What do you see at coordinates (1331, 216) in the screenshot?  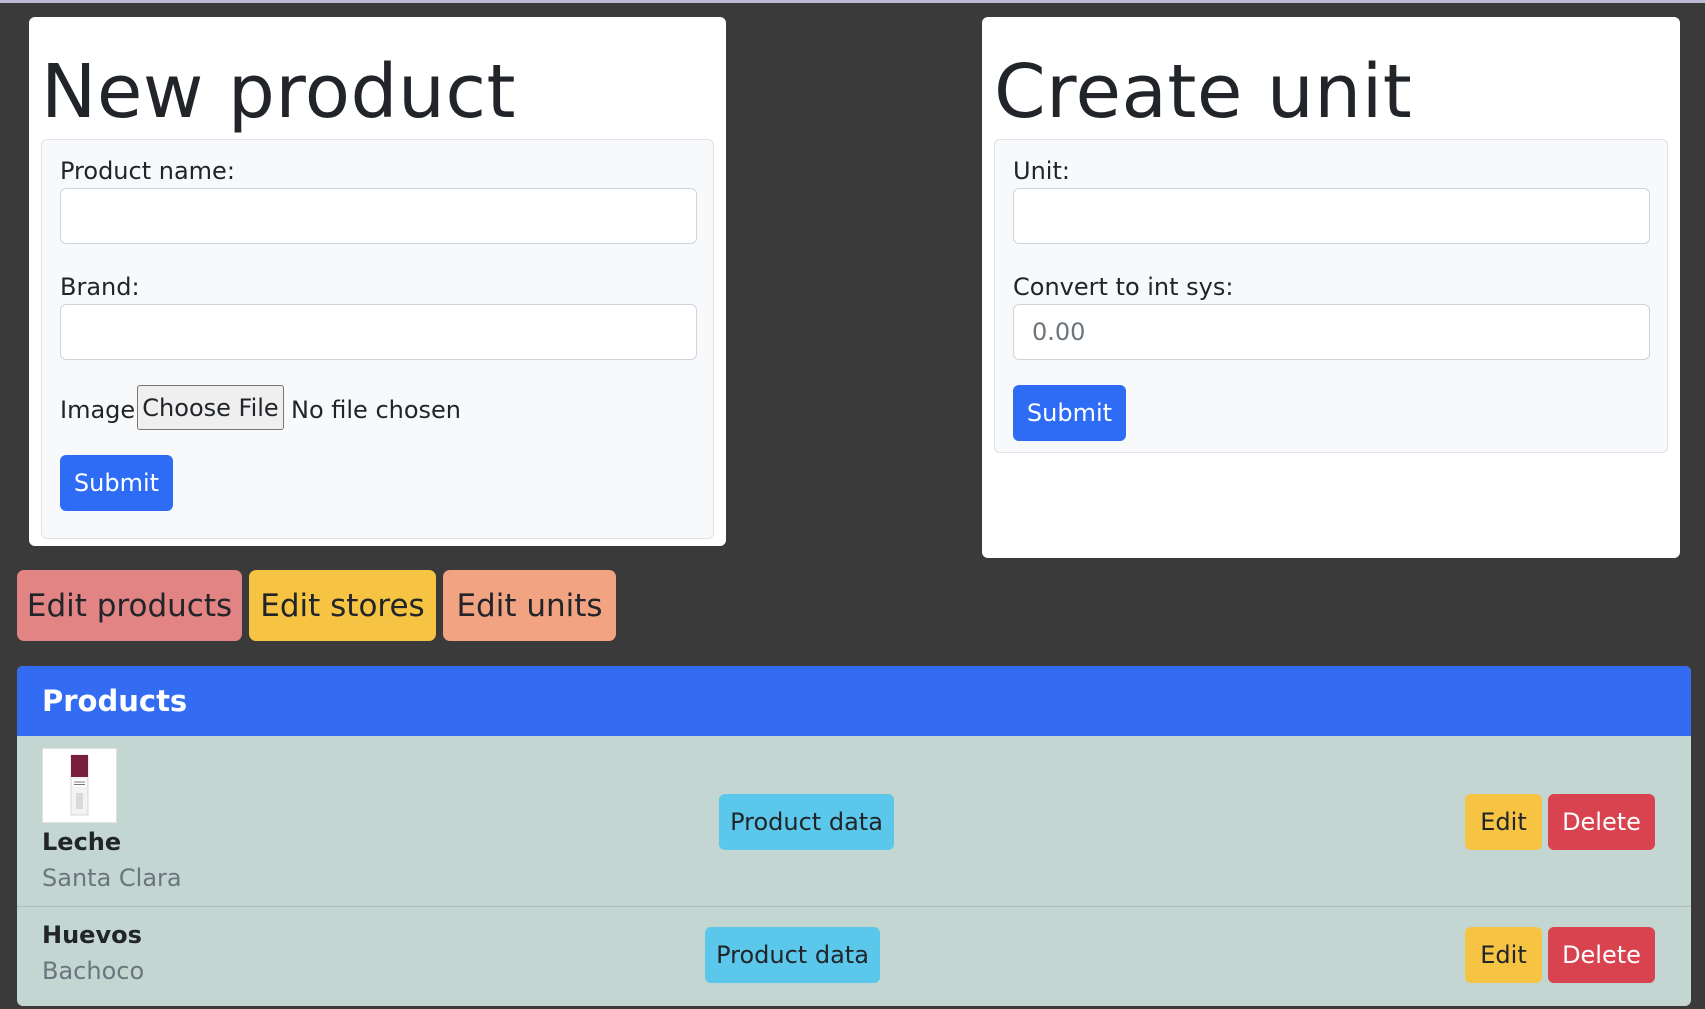 I see `unit-input` at bounding box center [1331, 216].